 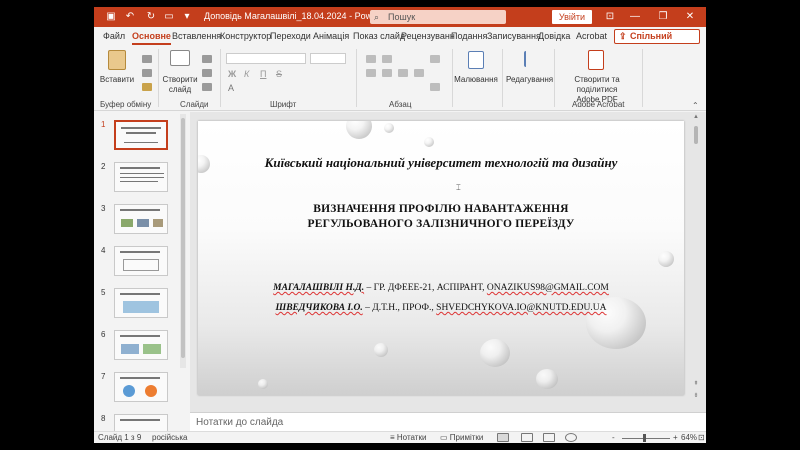 What do you see at coordinates (180, 85) in the screenshot?
I see `new-slide-button: Створити слайд` at bounding box center [180, 85].